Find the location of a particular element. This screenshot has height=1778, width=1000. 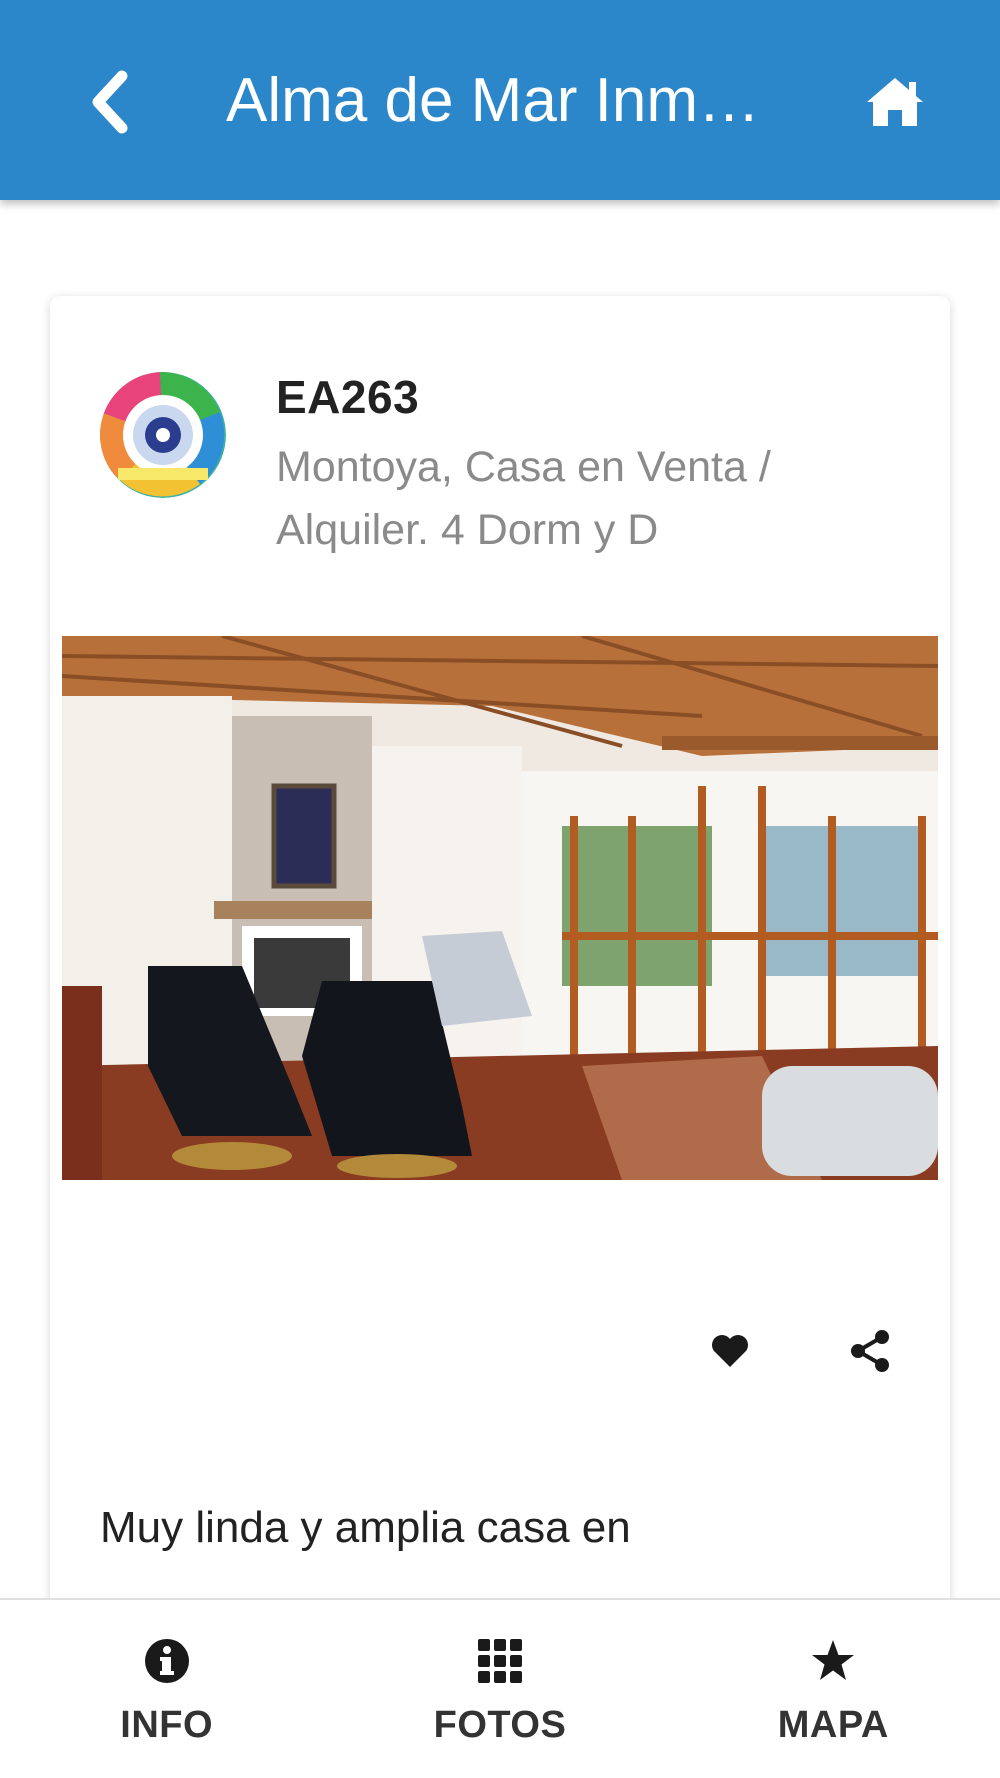

favorite-button is located at coordinates (730, 1351).